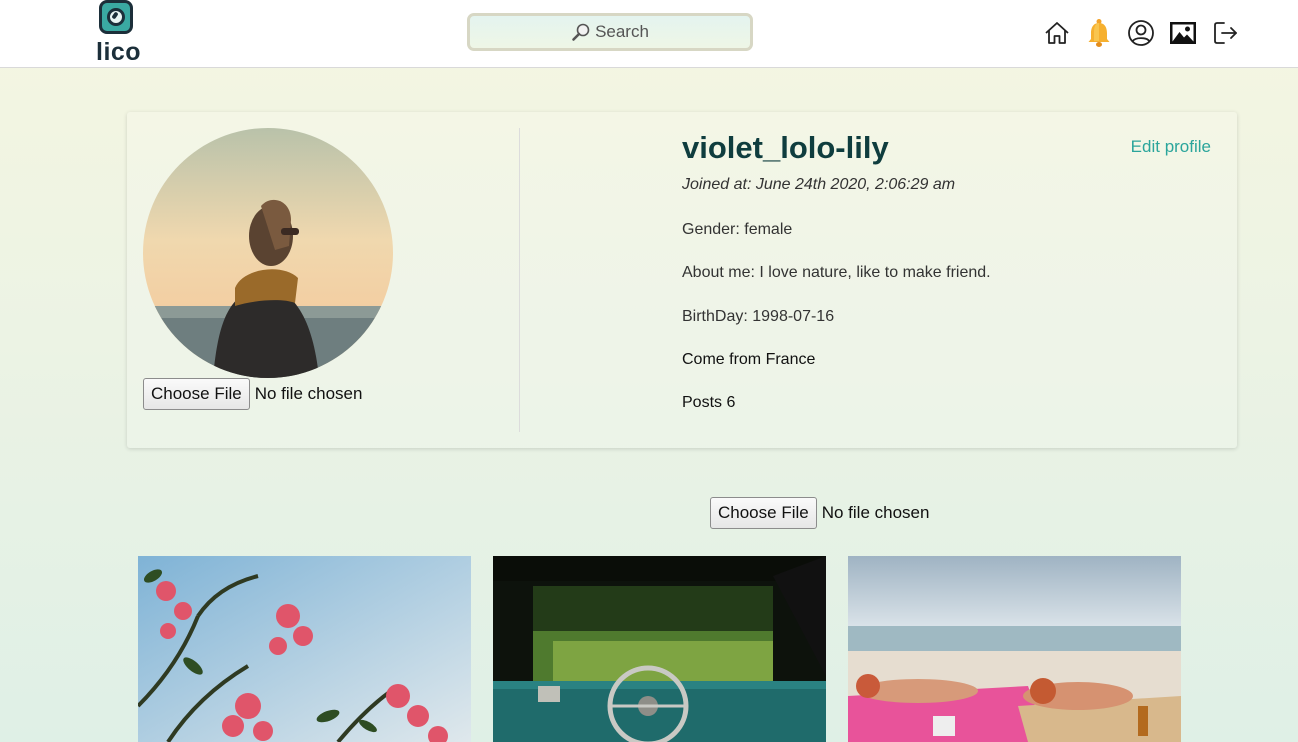 The height and width of the screenshot is (742, 1298). What do you see at coordinates (763, 513) in the screenshot?
I see `post-choose-file-button: Choose File` at bounding box center [763, 513].